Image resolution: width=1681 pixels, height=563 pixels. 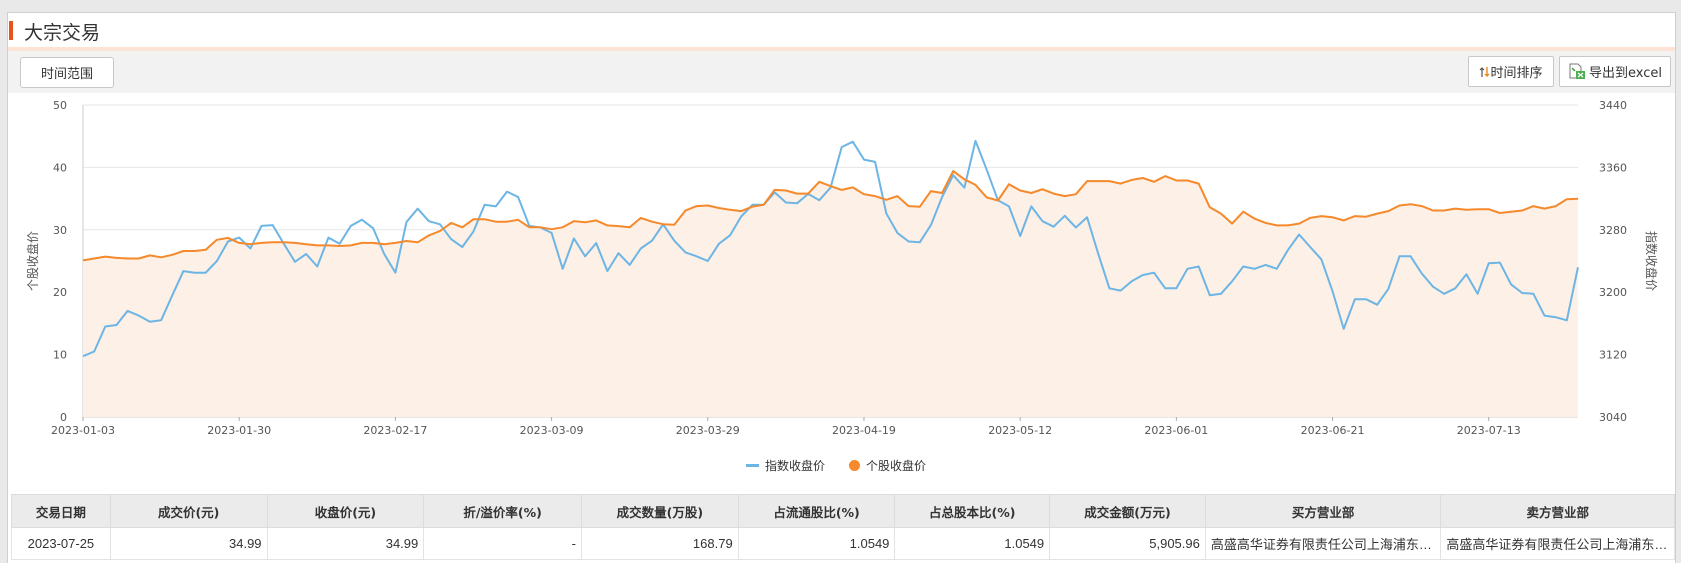 What do you see at coordinates (1613, 167) in the screenshot?
I see `right-axis-tick-label: 3360` at bounding box center [1613, 167].